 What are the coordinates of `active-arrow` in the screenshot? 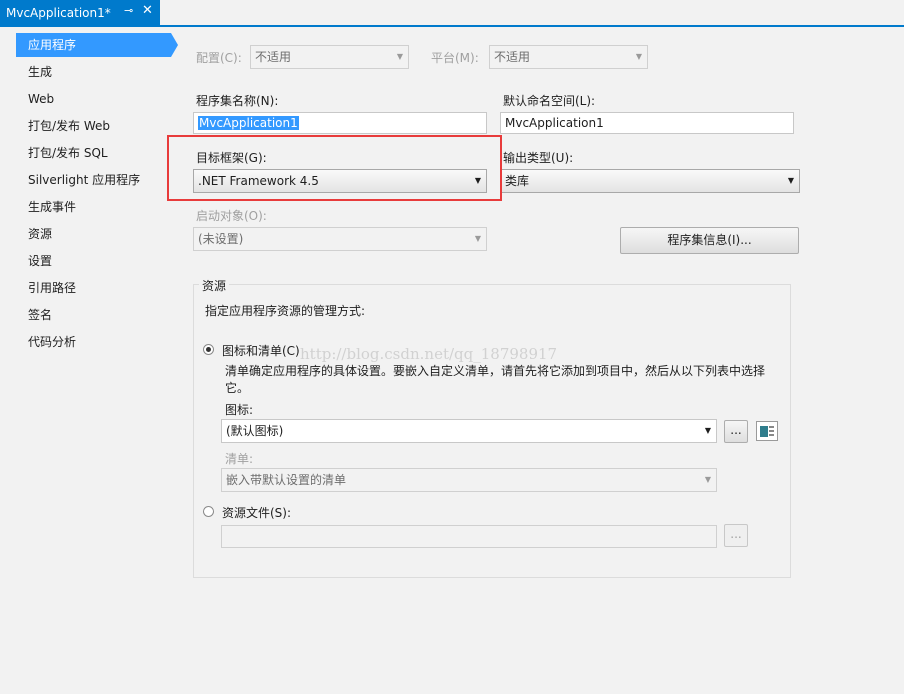 It's located at (174, 45).